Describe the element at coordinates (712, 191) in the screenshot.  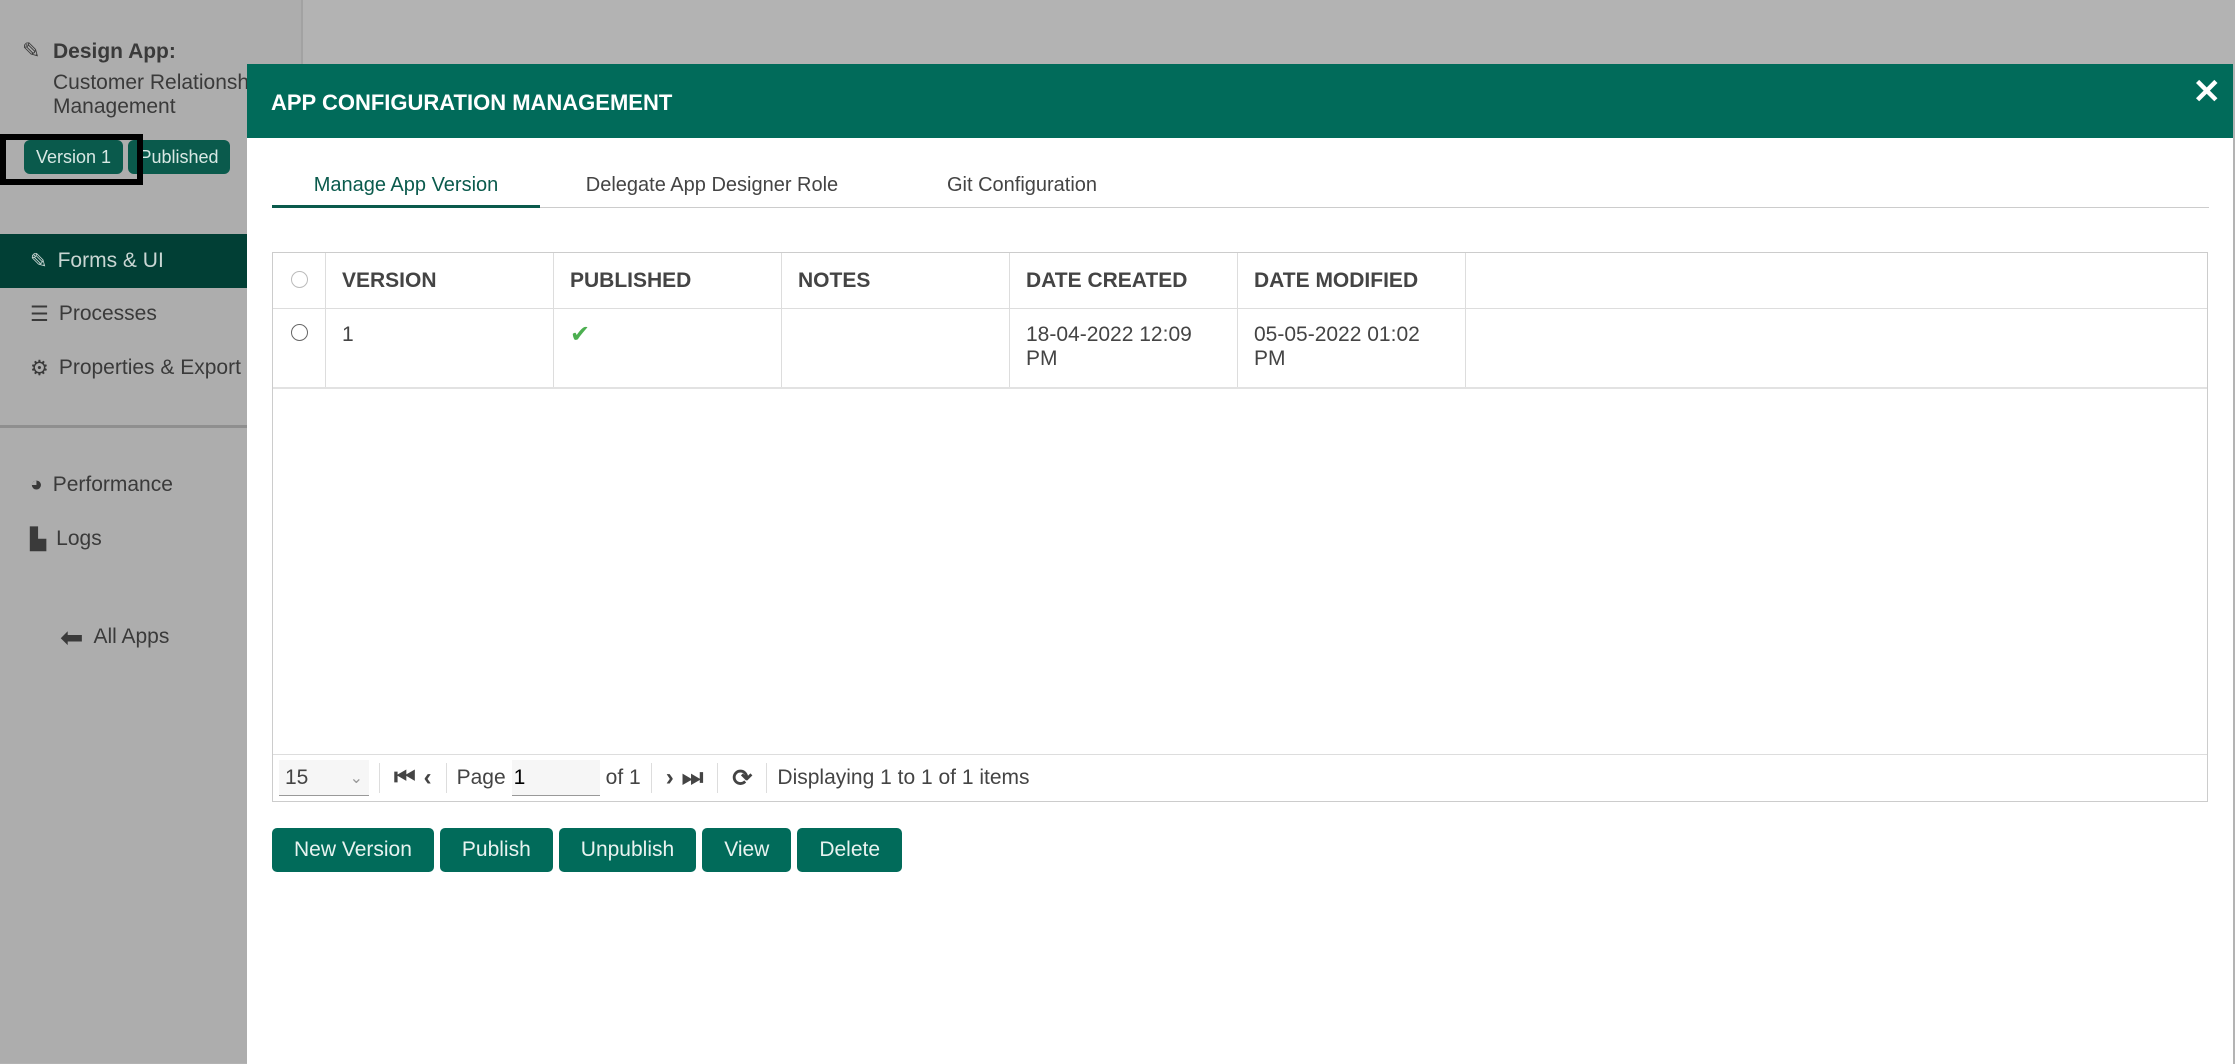
I see `tab-delegate-designer-role: Delegate App Designer Role` at that location.